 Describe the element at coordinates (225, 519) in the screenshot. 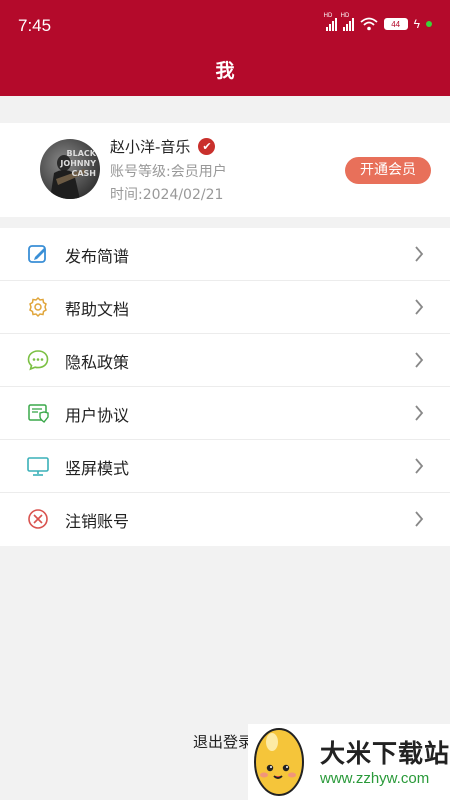

I see `menu-item-delete-account: 注销账号` at that location.